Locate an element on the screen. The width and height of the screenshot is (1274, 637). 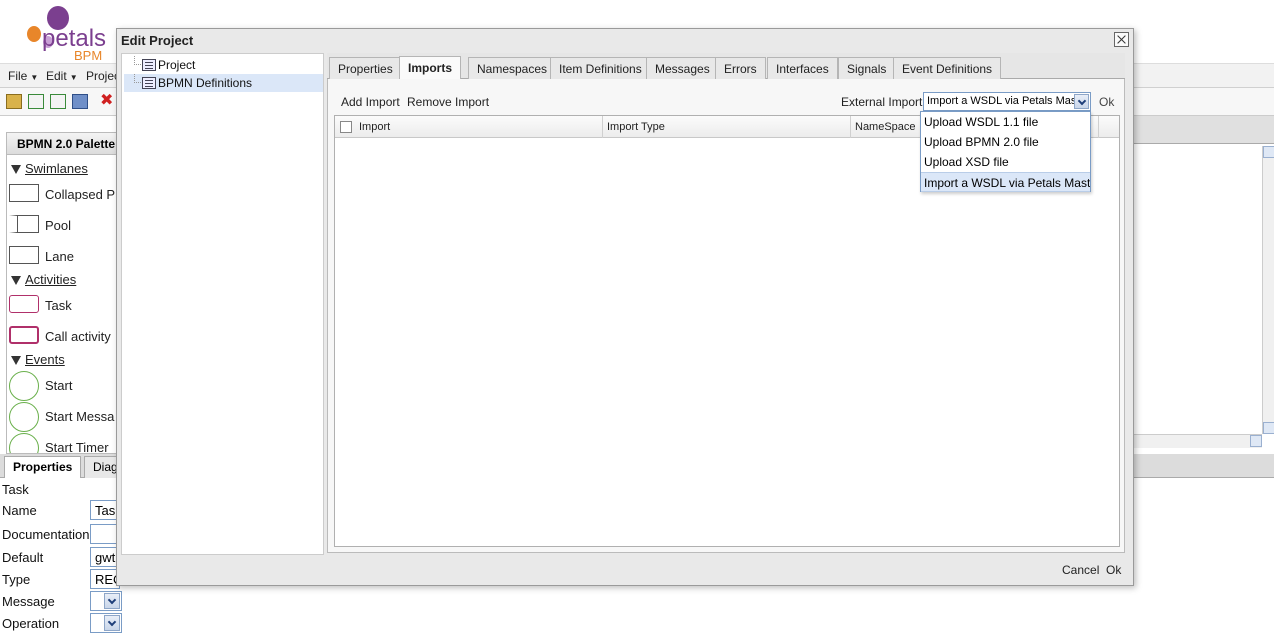
tab-messages: Messages is located at coordinates (682, 68).